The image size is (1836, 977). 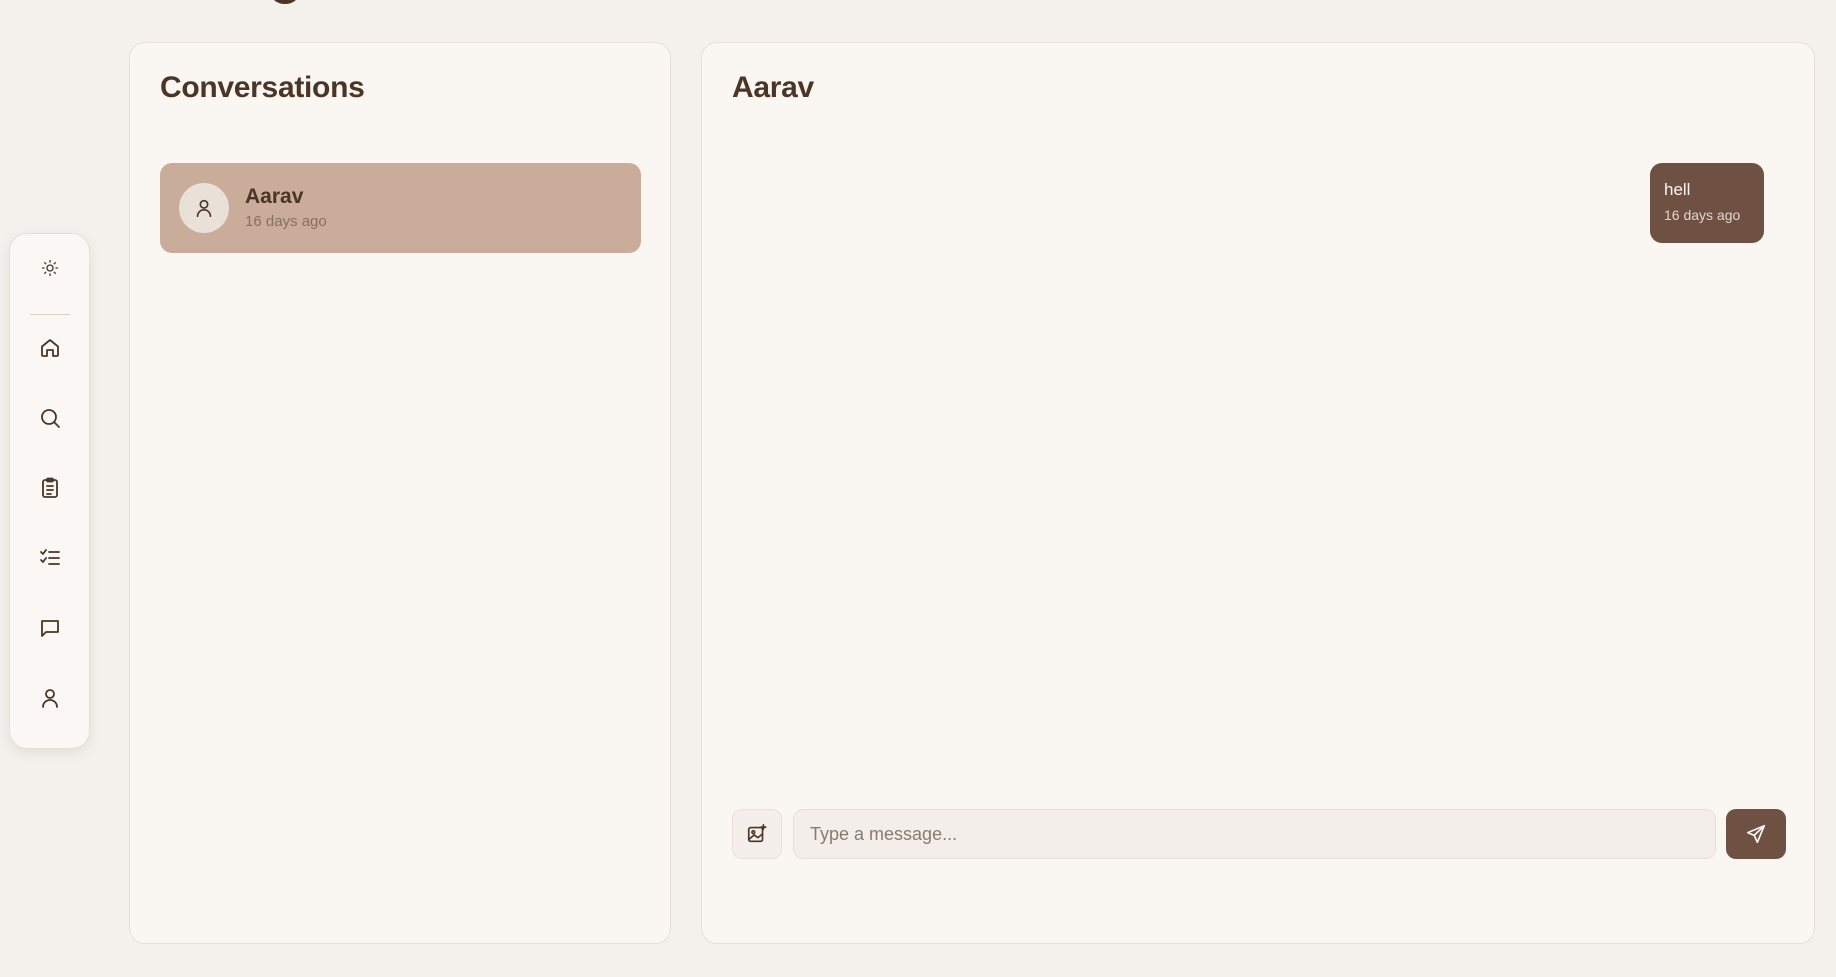 I want to click on message-time: 16 days ago, so click(x=1702, y=215).